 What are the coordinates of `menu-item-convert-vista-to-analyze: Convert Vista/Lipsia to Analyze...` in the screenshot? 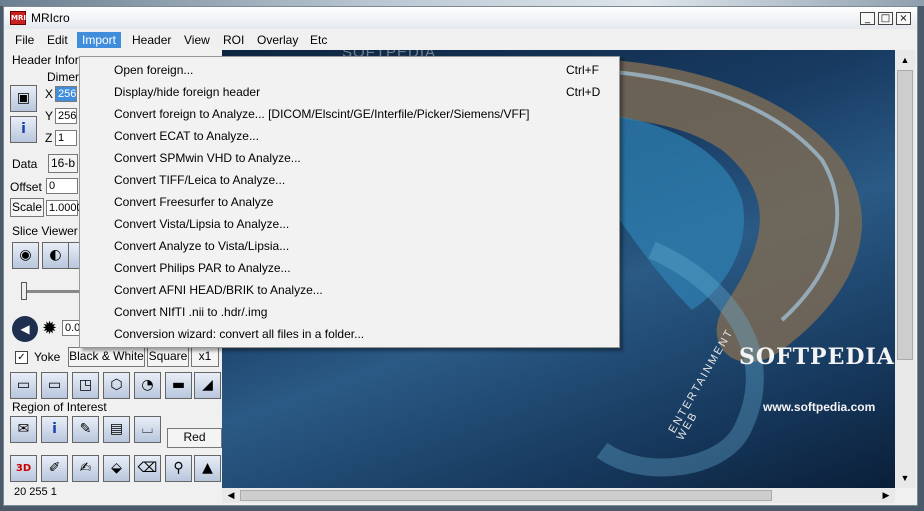 It's located at (349, 224).